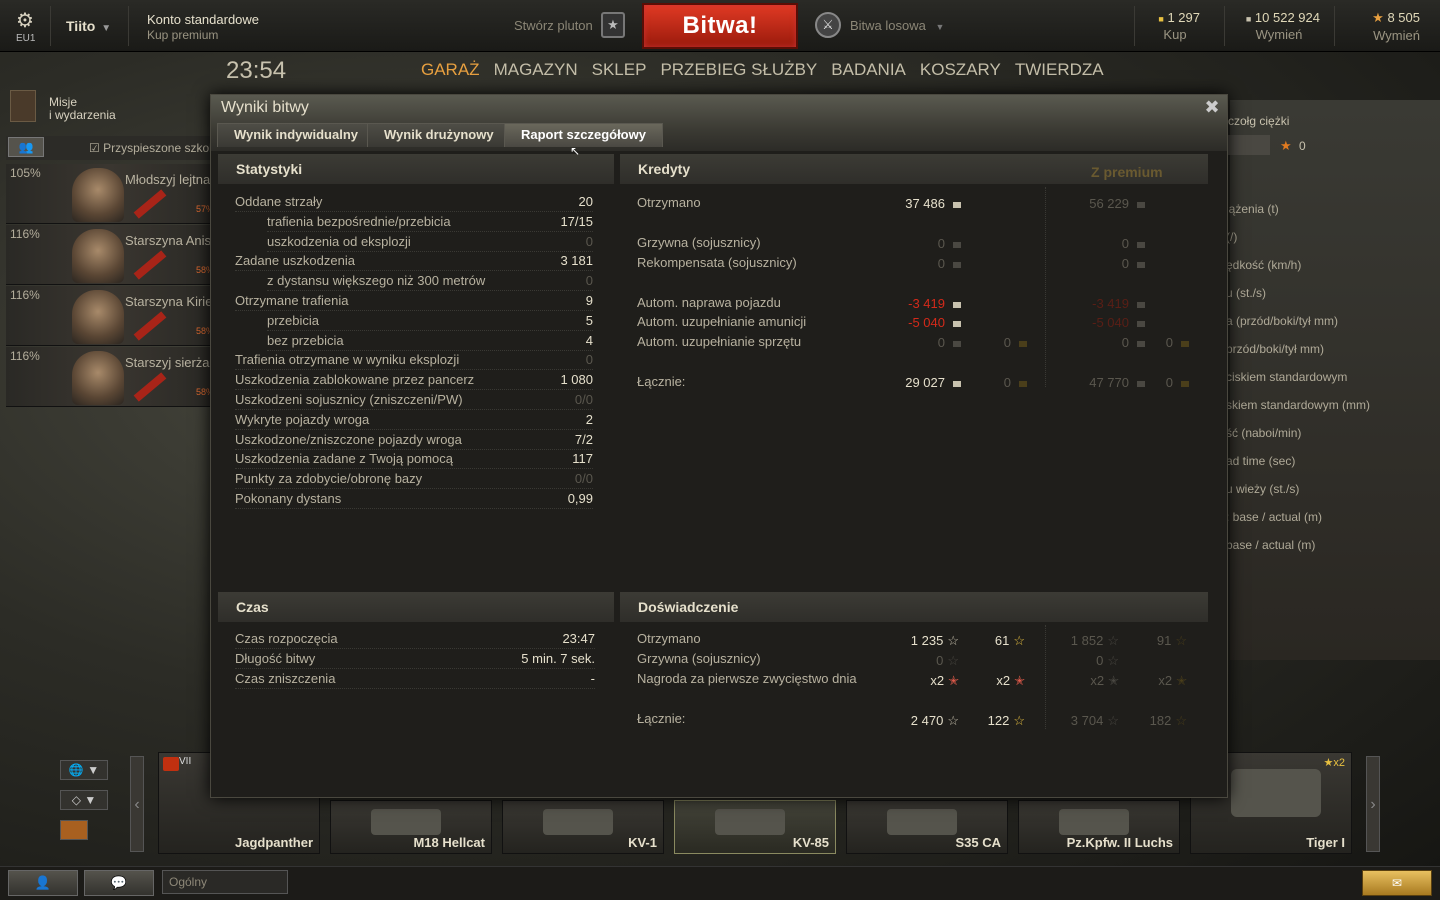  Describe the element at coordinates (1110, 303) in the screenshot. I see `credits-repair-prem: -3 419` at that location.